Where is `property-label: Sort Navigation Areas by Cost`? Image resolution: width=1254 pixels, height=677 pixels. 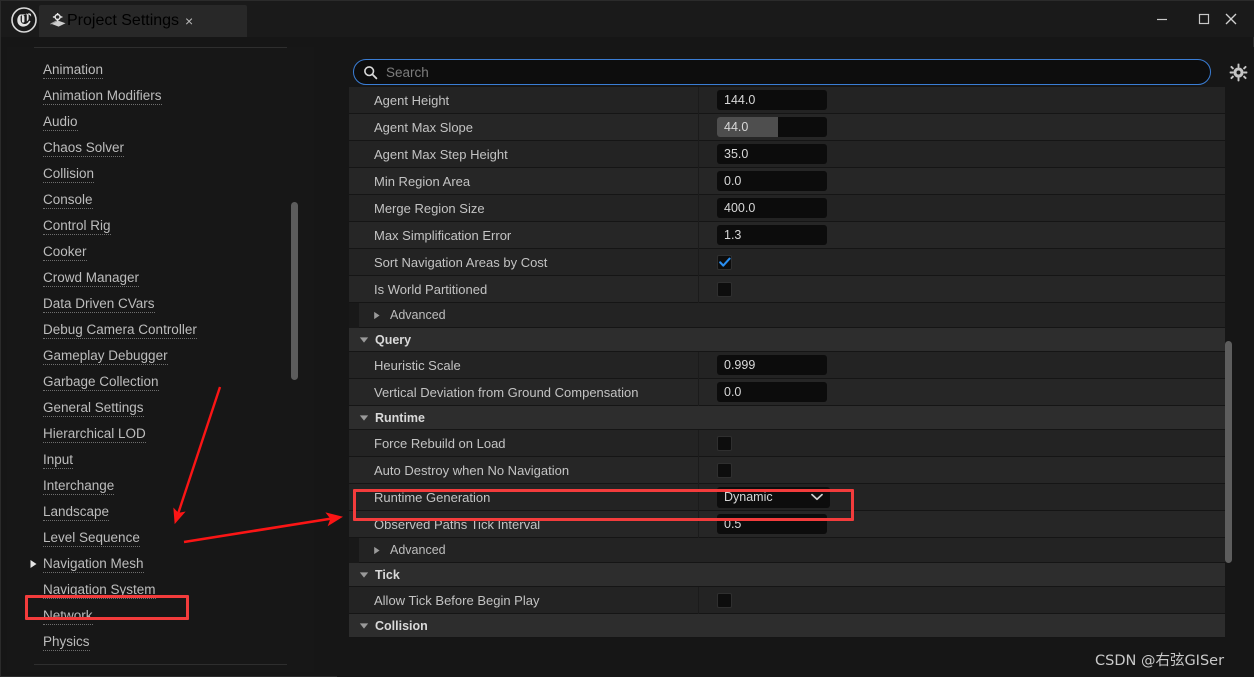 property-label: Sort Navigation Areas by Cost is located at coordinates (524, 262).